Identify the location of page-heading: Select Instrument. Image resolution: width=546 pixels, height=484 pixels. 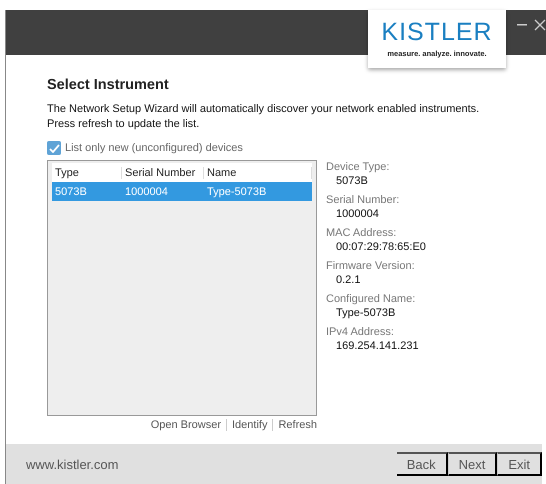
(108, 85).